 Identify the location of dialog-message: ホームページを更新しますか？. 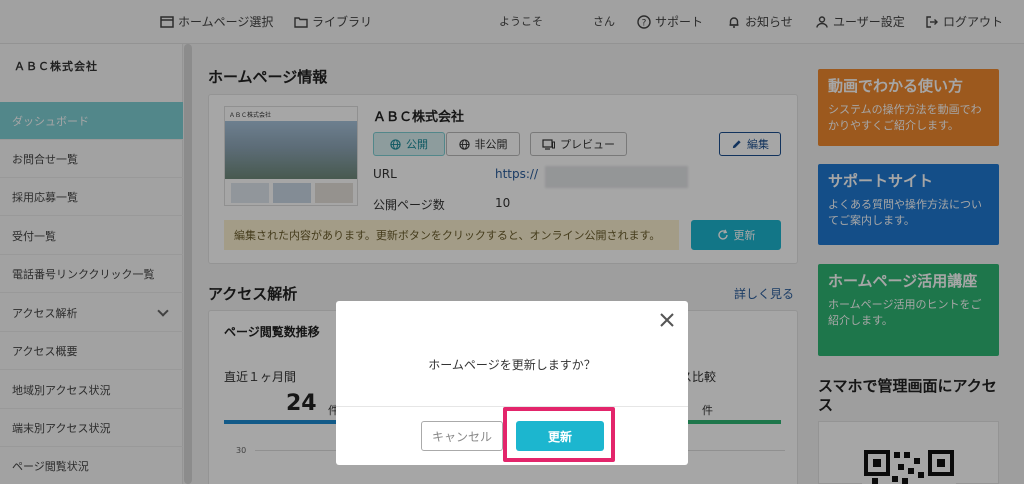
(512, 365).